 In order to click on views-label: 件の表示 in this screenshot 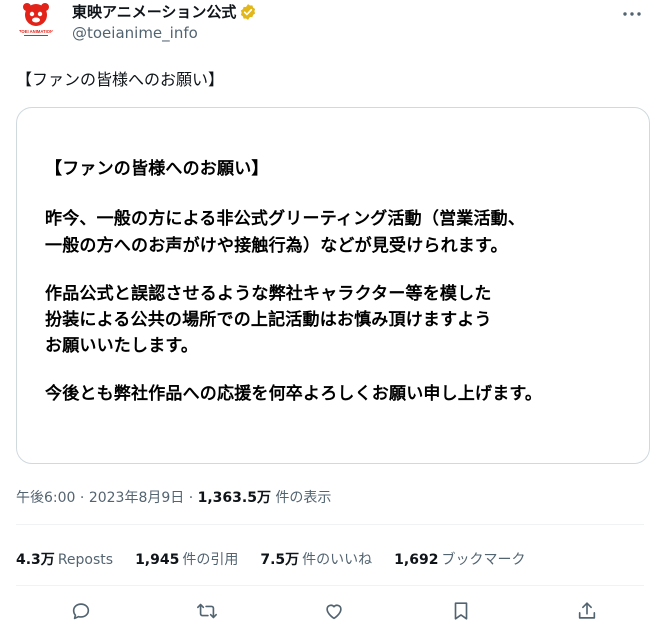, I will do `click(303, 498)`.